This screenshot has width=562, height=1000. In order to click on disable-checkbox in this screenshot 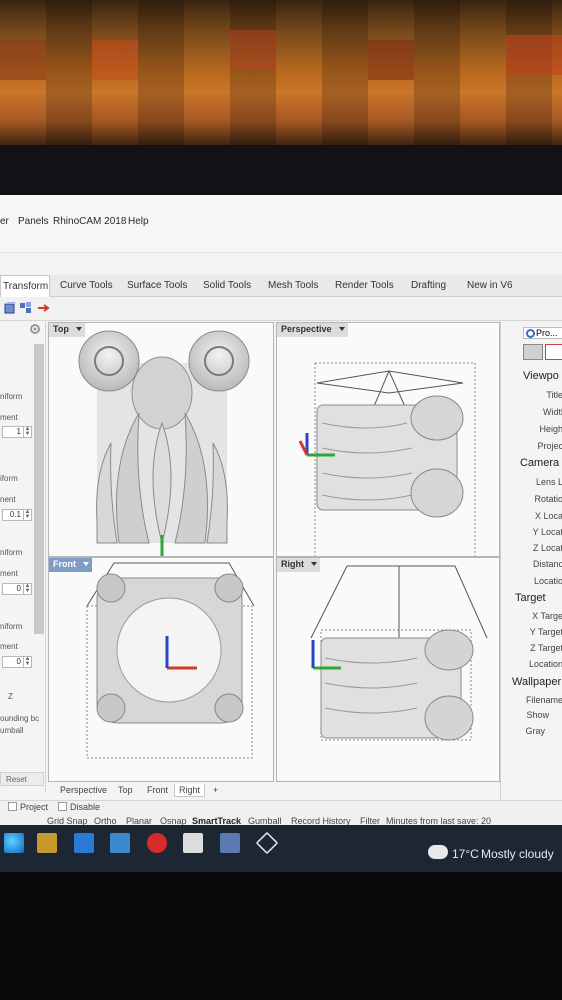, I will do `click(62, 806)`.